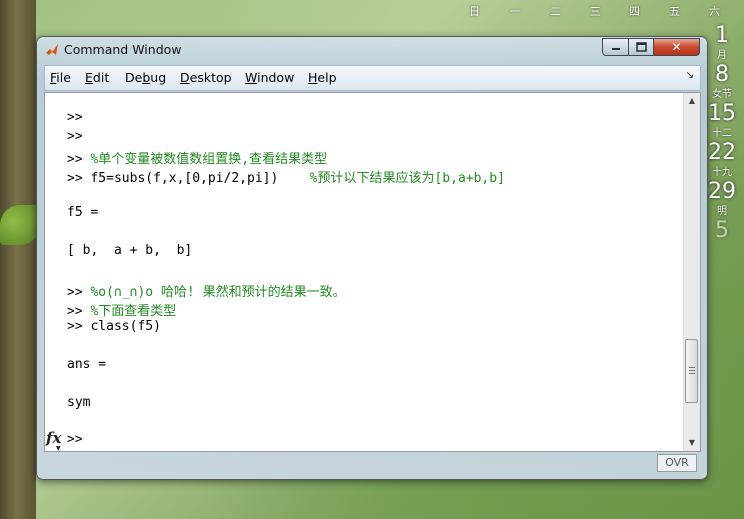 The width and height of the screenshot is (744, 519). What do you see at coordinates (269, 77) in the screenshot?
I see `menu-window: Window` at bounding box center [269, 77].